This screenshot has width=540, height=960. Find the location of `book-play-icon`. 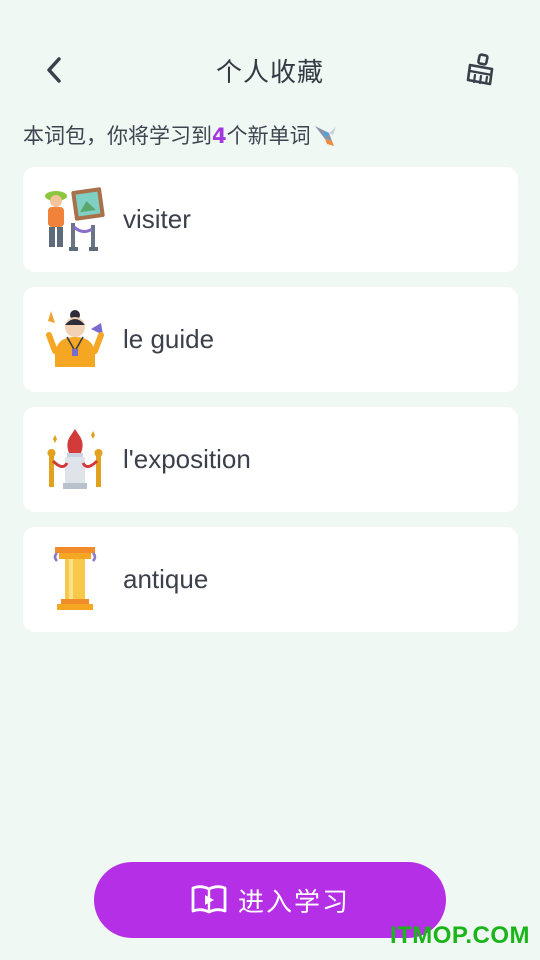

book-play-icon is located at coordinates (209, 899).